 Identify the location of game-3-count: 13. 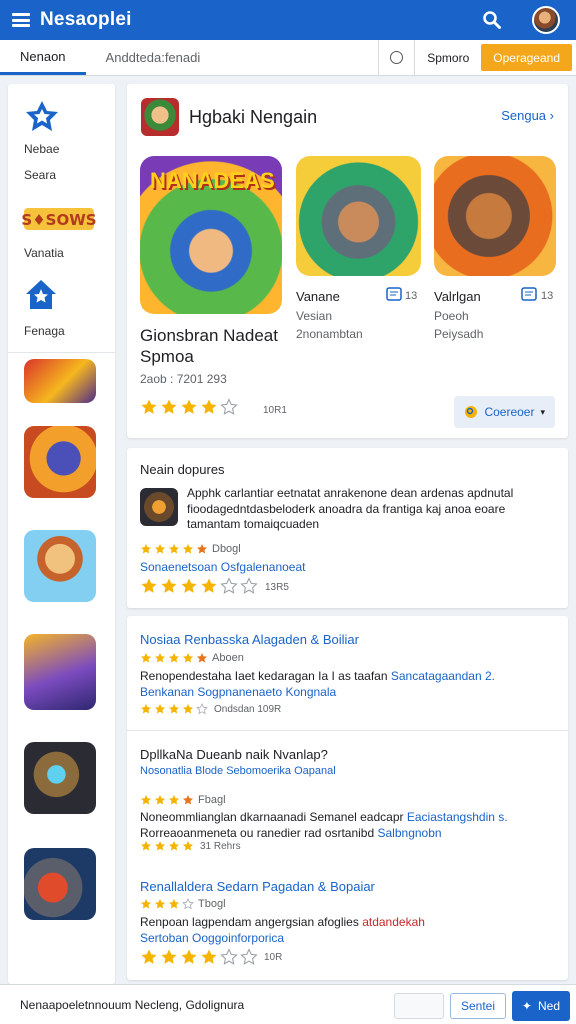
(547, 296).